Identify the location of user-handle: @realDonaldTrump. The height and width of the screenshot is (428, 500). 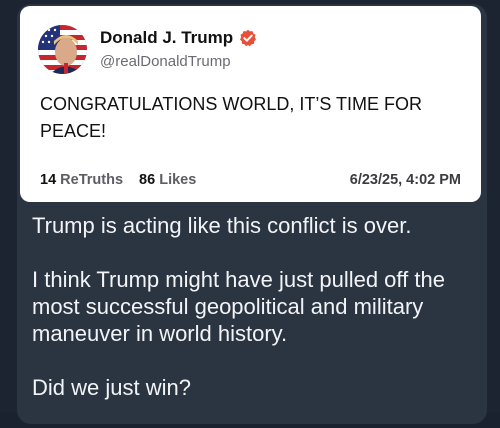
(165, 61).